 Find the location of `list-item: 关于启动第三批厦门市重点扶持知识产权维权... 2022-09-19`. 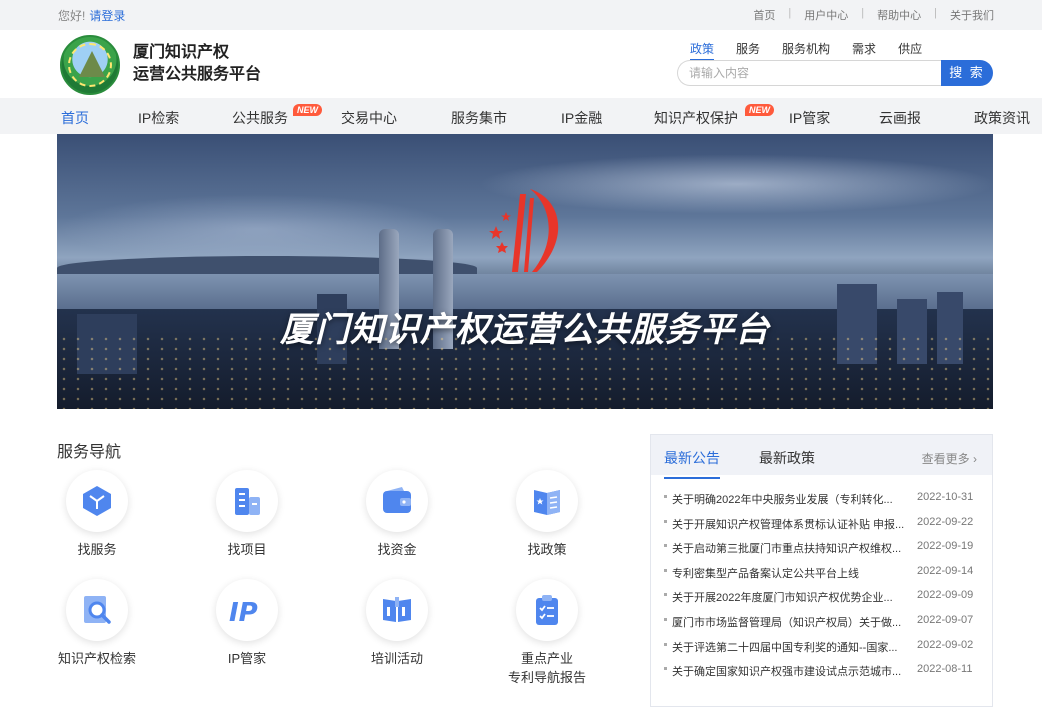

list-item: 关于启动第三批厦门市重点扶持知识产权维权... 2022-09-19 is located at coordinates (821, 548).